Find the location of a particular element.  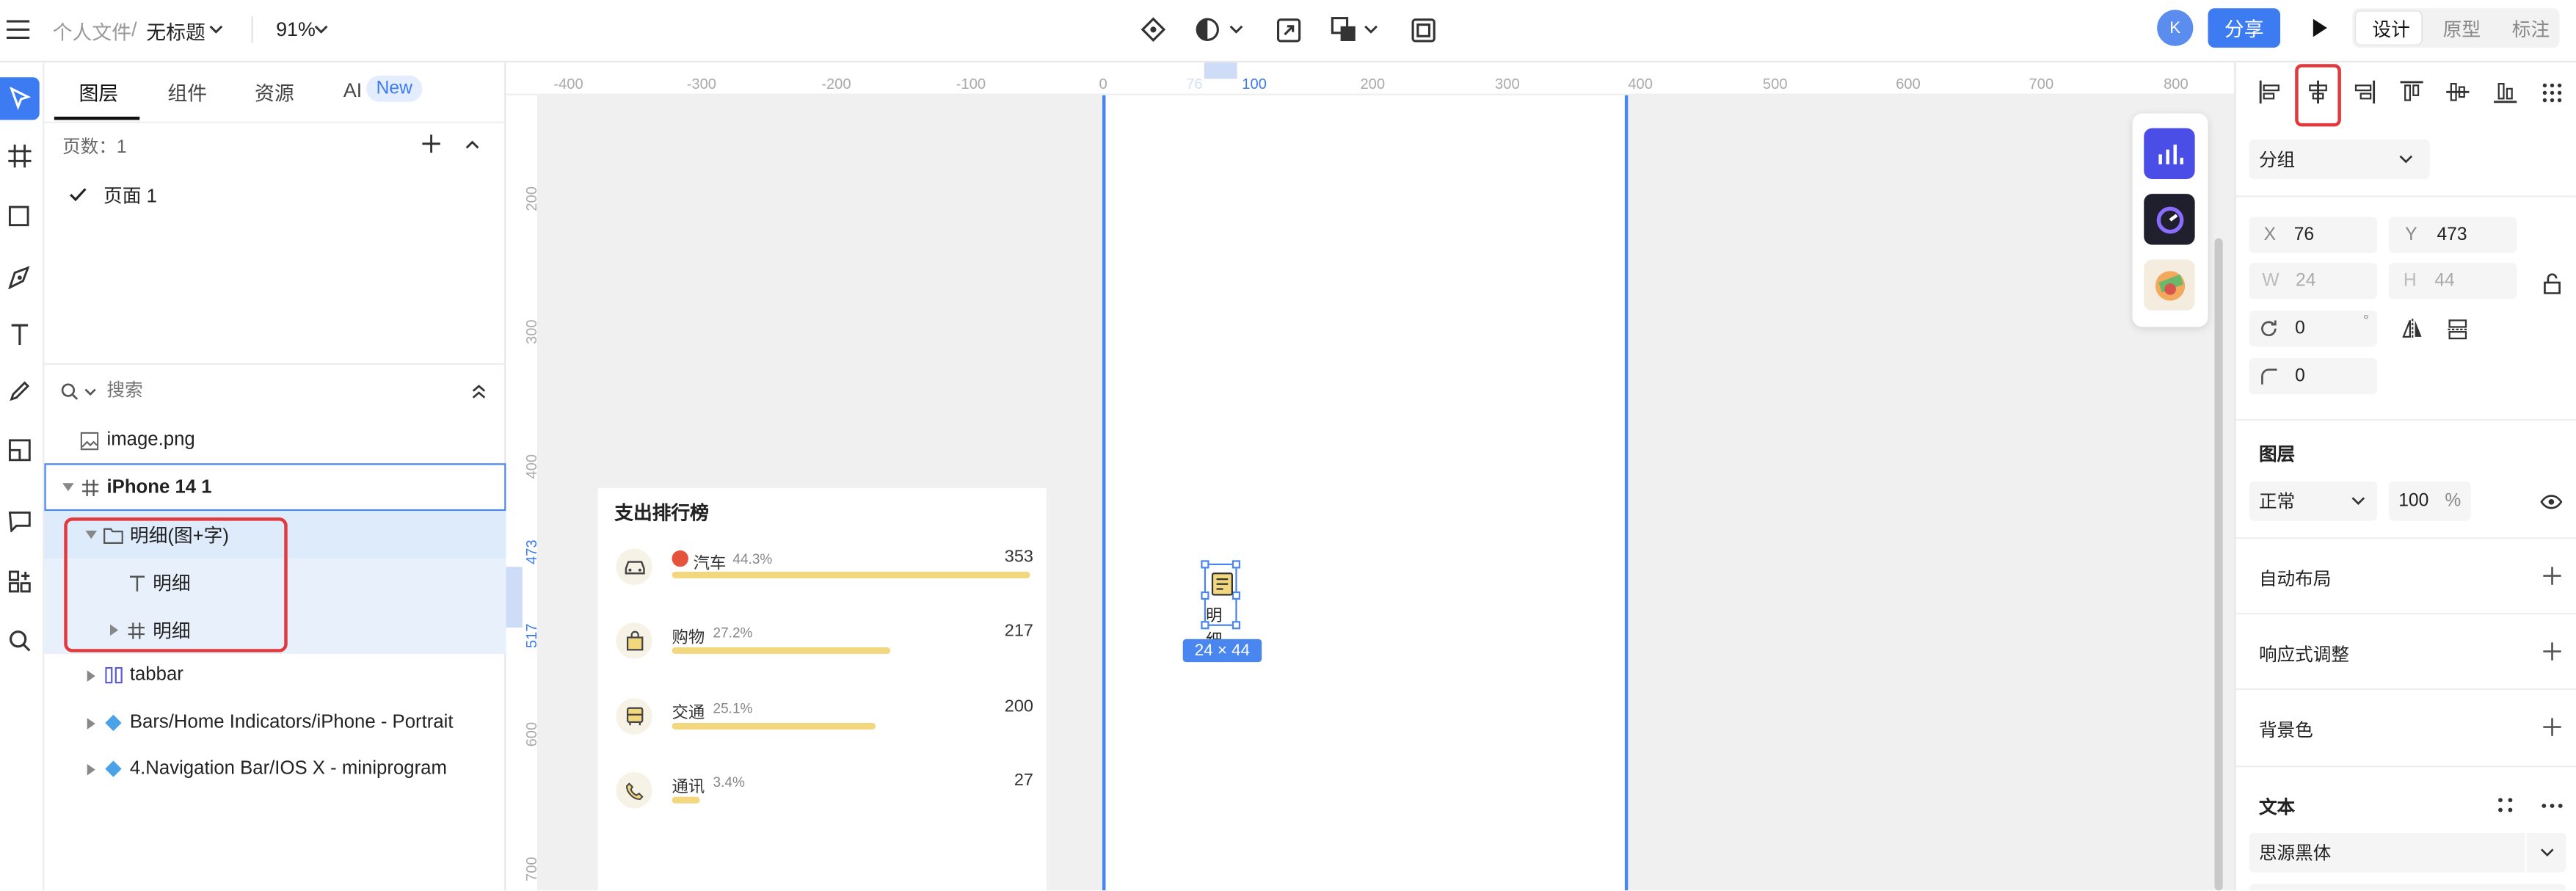

align-top-icon is located at coordinates (2411, 91).